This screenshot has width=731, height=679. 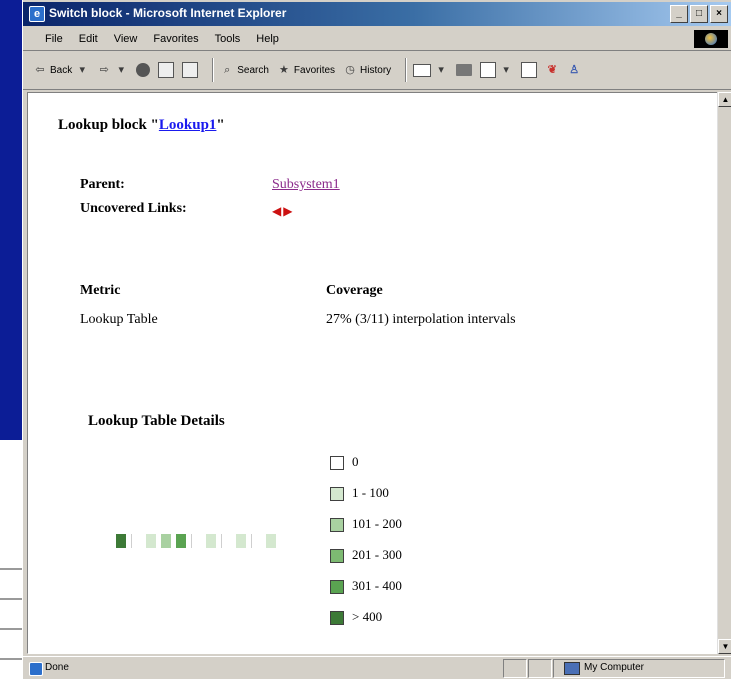 I want to click on mail-button: ▾, so click(x=430, y=70).